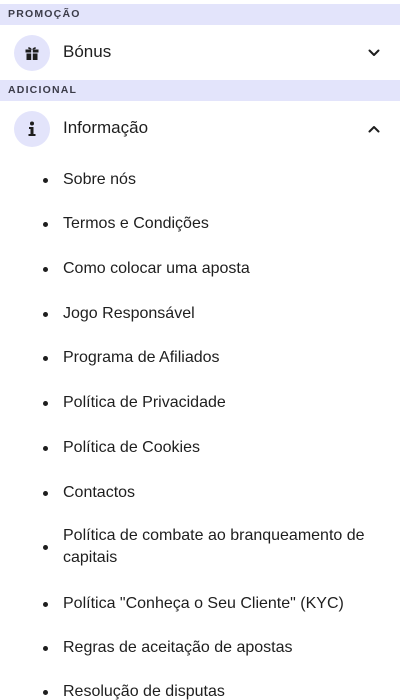  Describe the element at coordinates (106, 127) in the screenshot. I see `informacao-label: Informação` at that location.